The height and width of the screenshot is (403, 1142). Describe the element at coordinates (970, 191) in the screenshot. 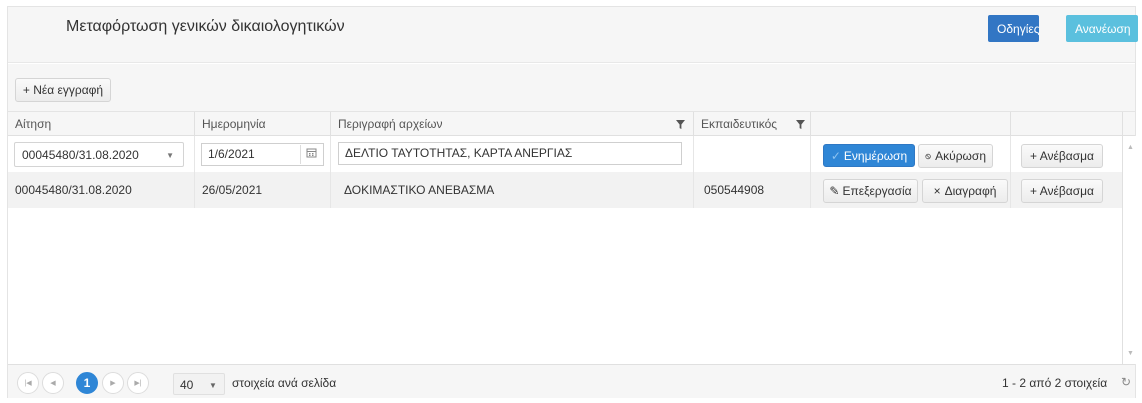

I see `delete-button-label: Διαγραφή` at that location.